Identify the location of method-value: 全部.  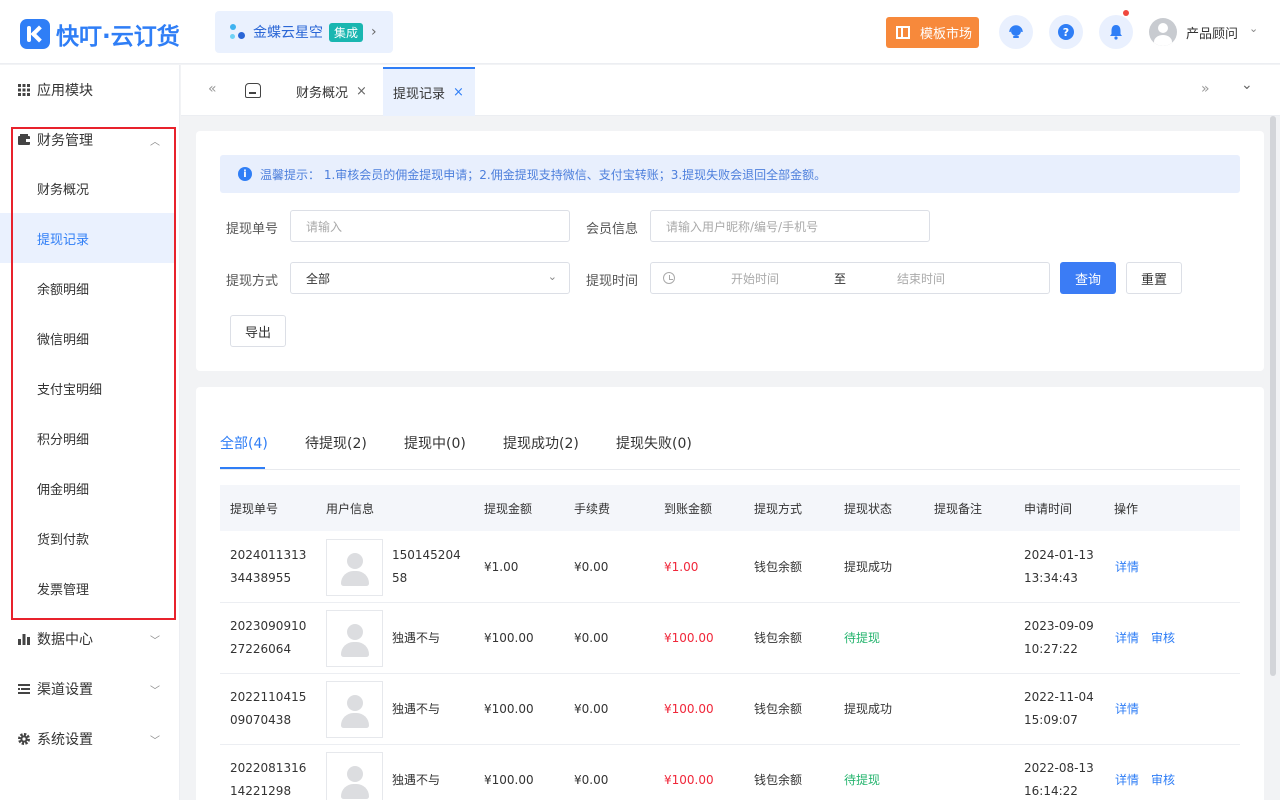
(318, 278).